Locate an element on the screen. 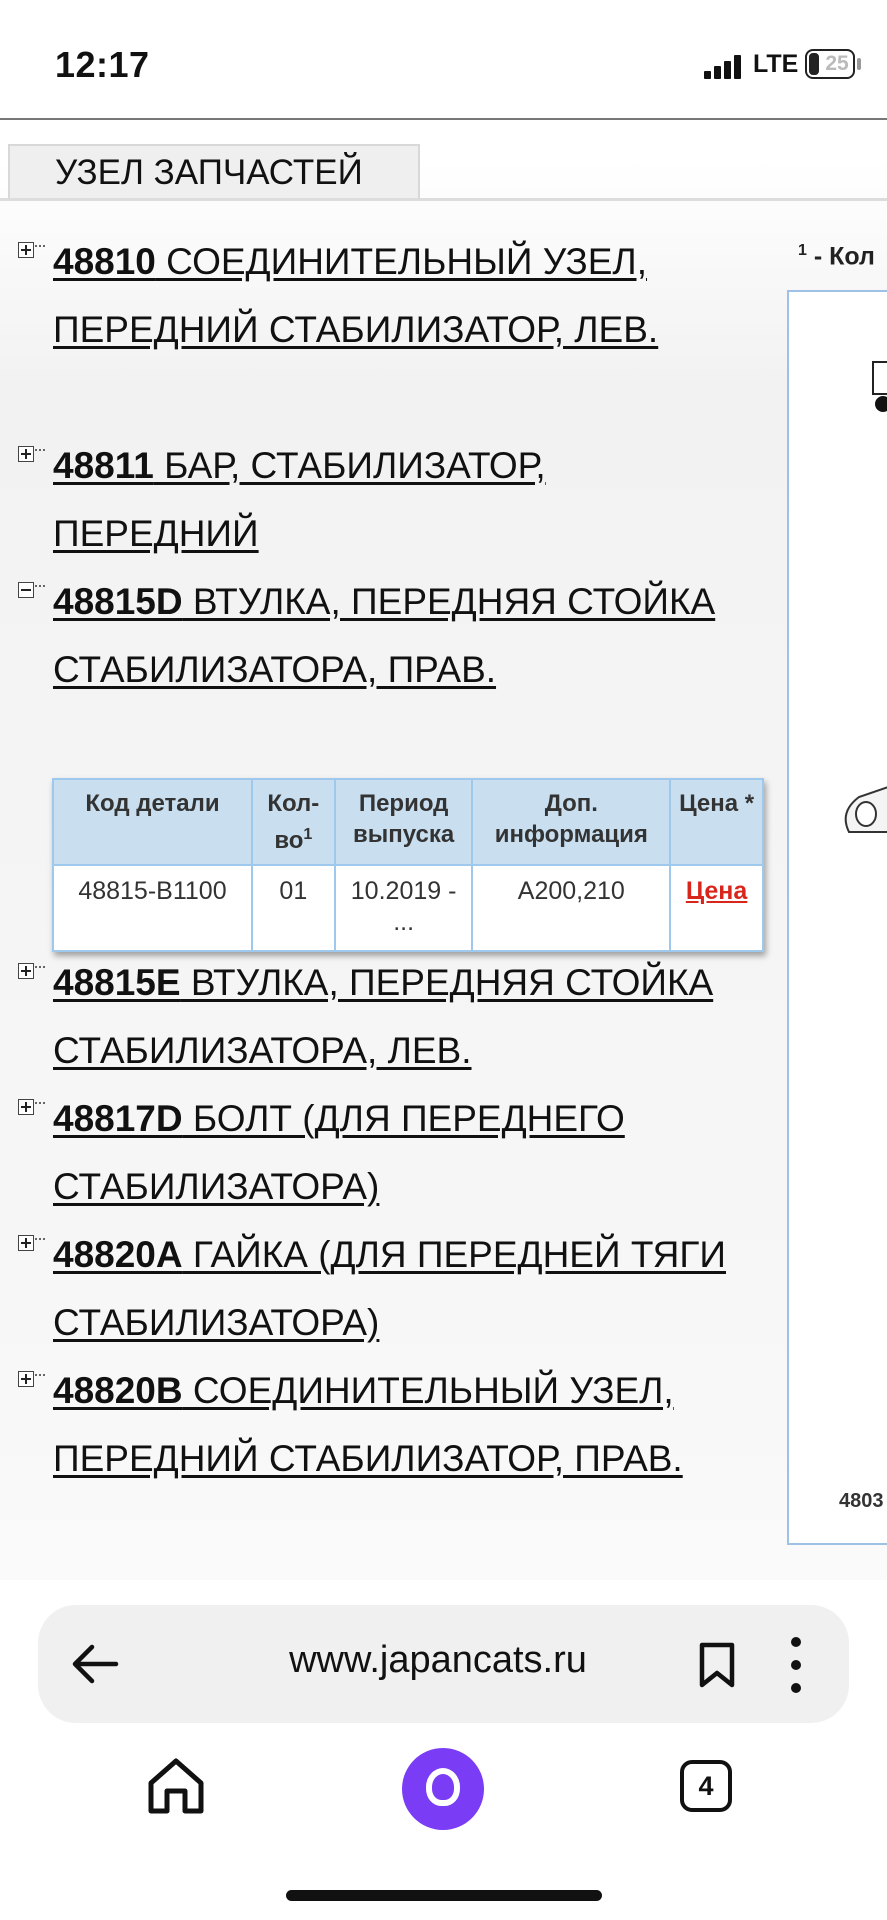  address-bar: www.japancats.ru is located at coordinates (443, 1664).